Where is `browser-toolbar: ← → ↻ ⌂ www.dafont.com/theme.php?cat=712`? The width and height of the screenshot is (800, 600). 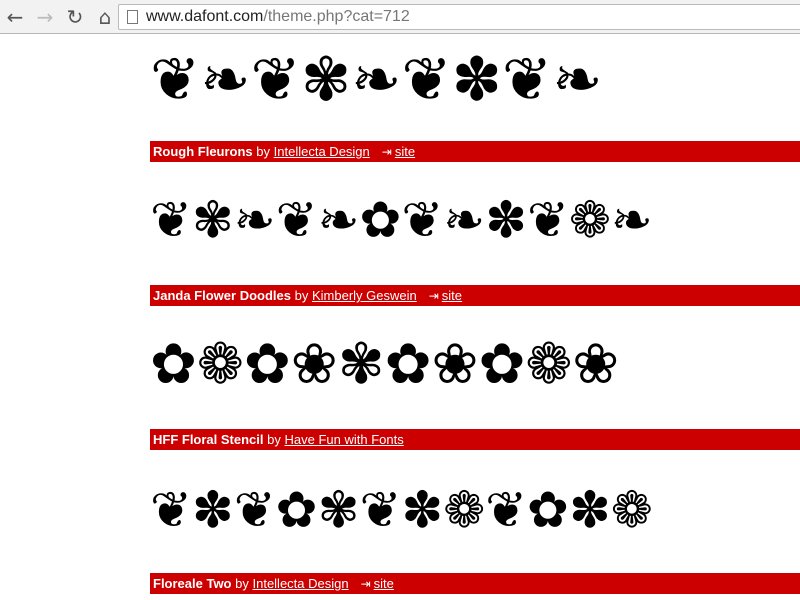 browser-toolbar: ← → ↻ ⌂ www.dafont.com/theme.php?cat=712 is located at coordinates (400, 17).